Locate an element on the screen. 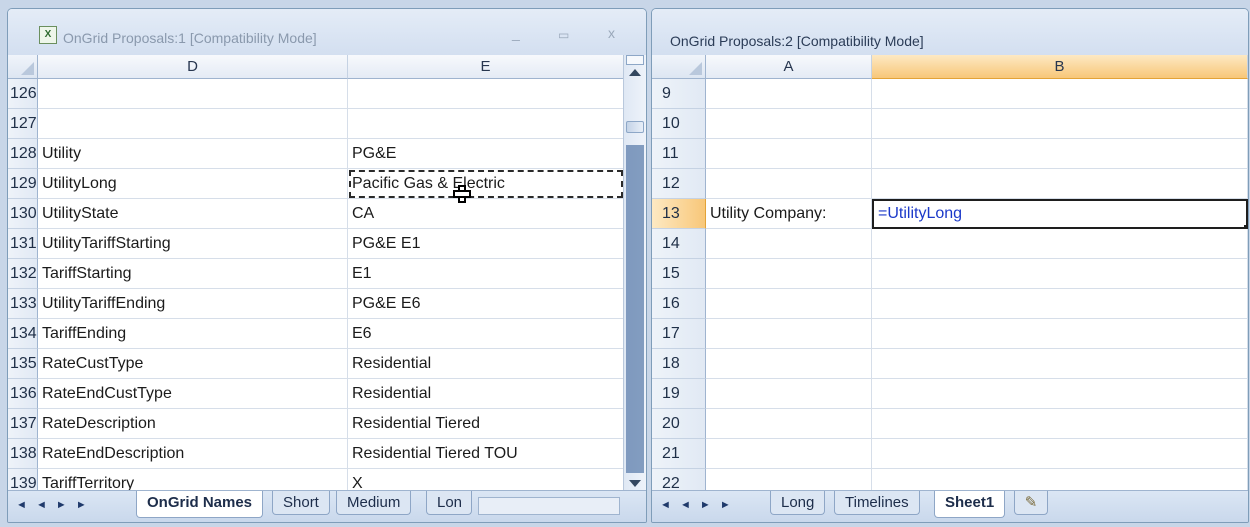 The image size is (1250, 527). cell-a: Utility Company: is located at coordinates (789, 214).